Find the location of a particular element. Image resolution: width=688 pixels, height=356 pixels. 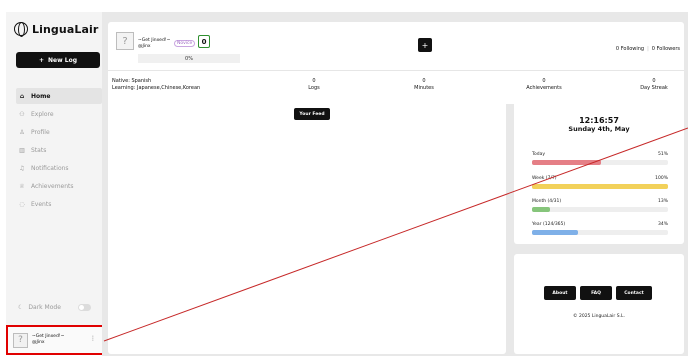

sidebar-item-profile: ♙ Profile is located at coordinates (59, 132).